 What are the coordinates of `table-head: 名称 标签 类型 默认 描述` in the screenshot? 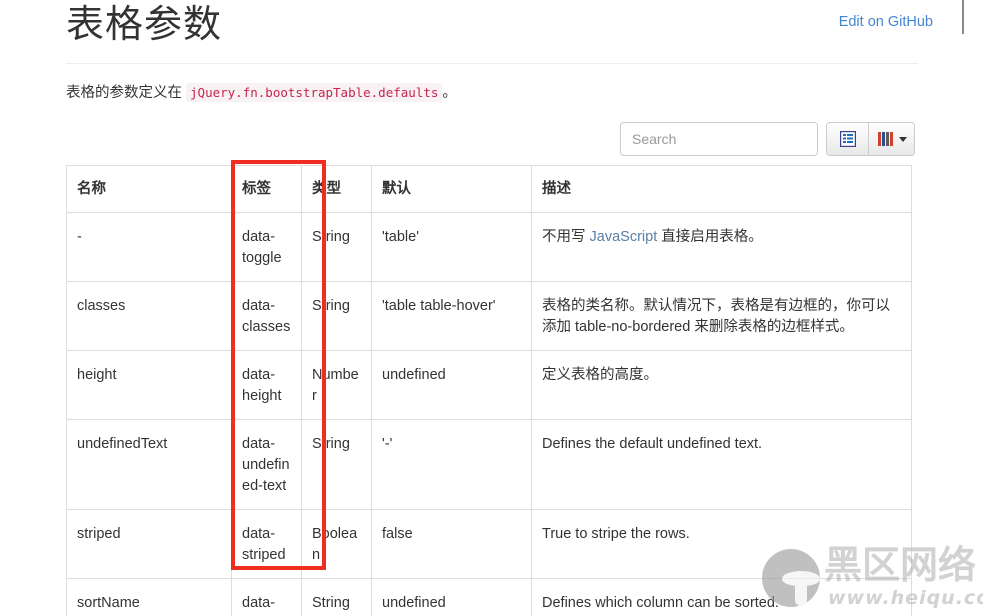 It's located at (489, 189).